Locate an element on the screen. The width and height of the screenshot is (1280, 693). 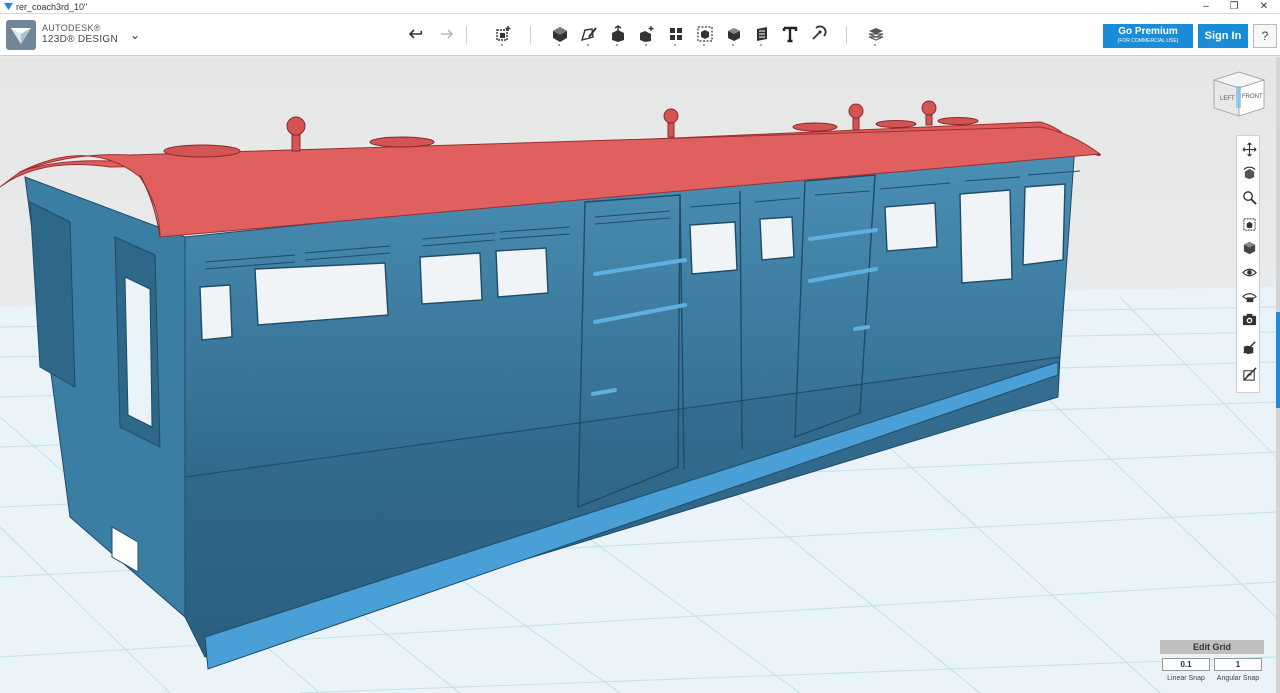
measure-button is located at coordinates (762, 34).